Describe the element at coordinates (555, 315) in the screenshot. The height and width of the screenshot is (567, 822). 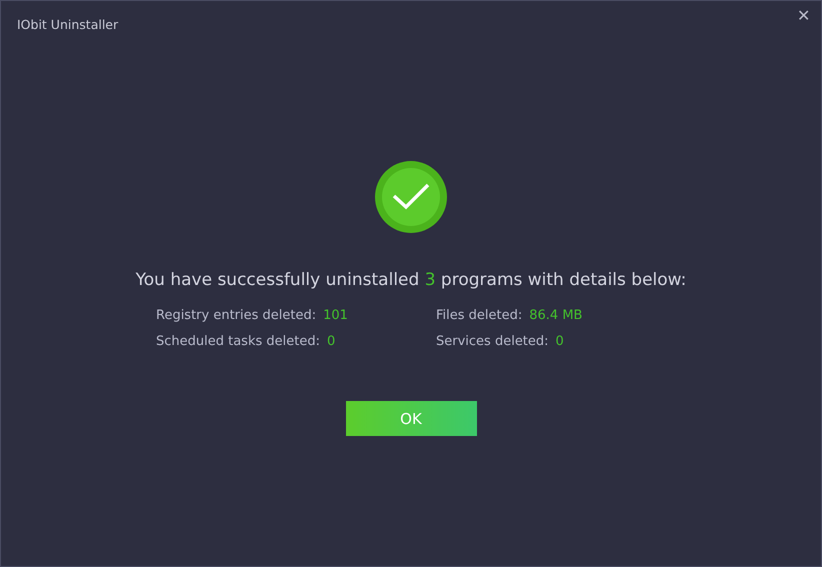
I see `stat-value: 86.4 MB` at that location.